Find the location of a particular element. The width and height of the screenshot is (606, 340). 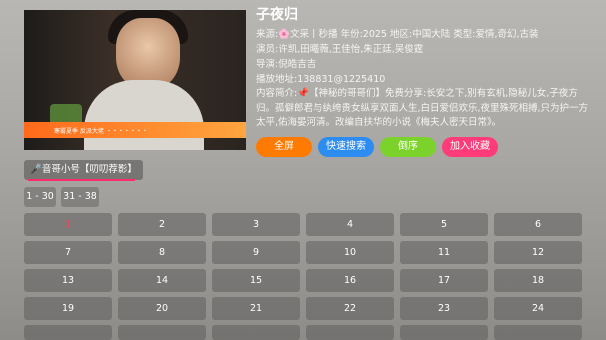

meta-line-1: 来源:🌸文采丨秒播 年份:2025 地区:中国大陆 类型:爱情,奇幻,古装 is located at coordinates (428, 34).